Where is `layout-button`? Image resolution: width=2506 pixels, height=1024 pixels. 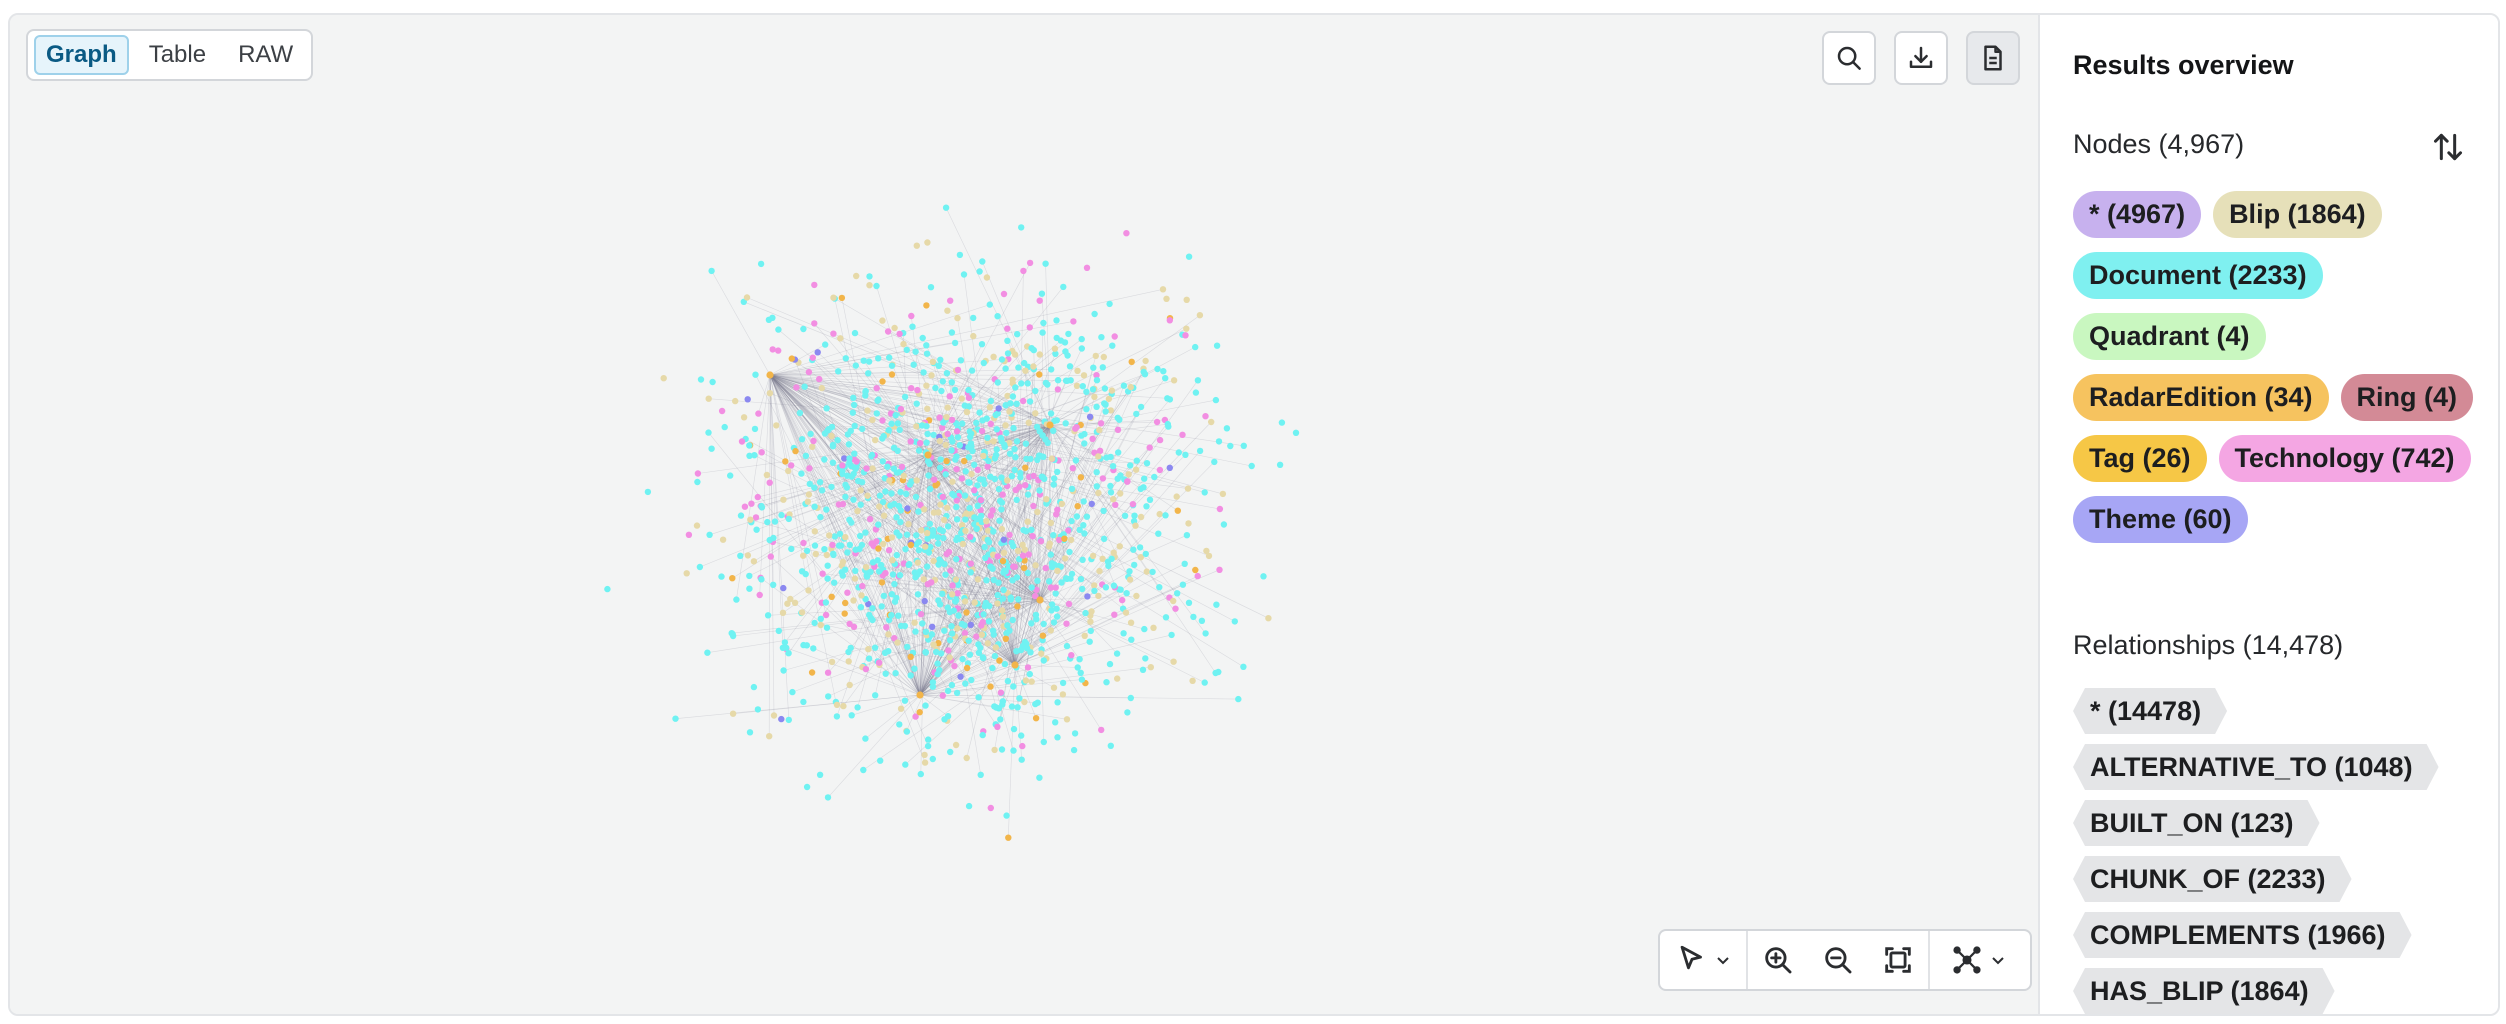 layout-button is located at coordinates (1978, 960).